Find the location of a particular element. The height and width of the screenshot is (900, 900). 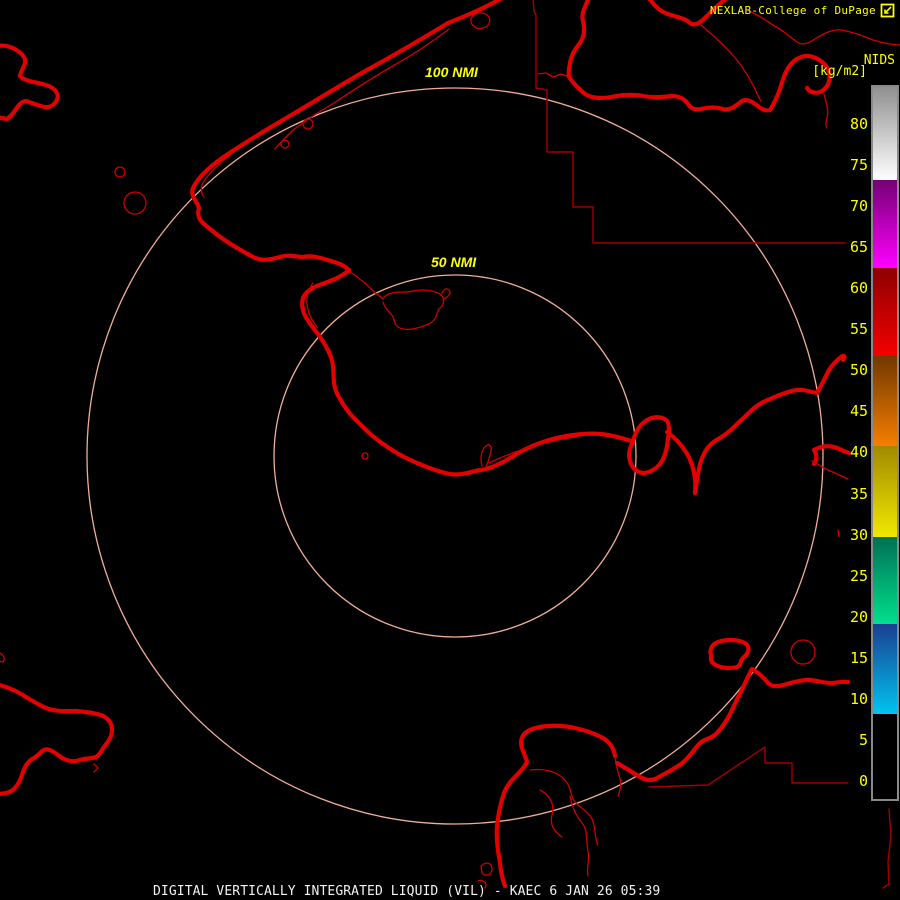

map-southwest-island is located at coordinates (57, 739).